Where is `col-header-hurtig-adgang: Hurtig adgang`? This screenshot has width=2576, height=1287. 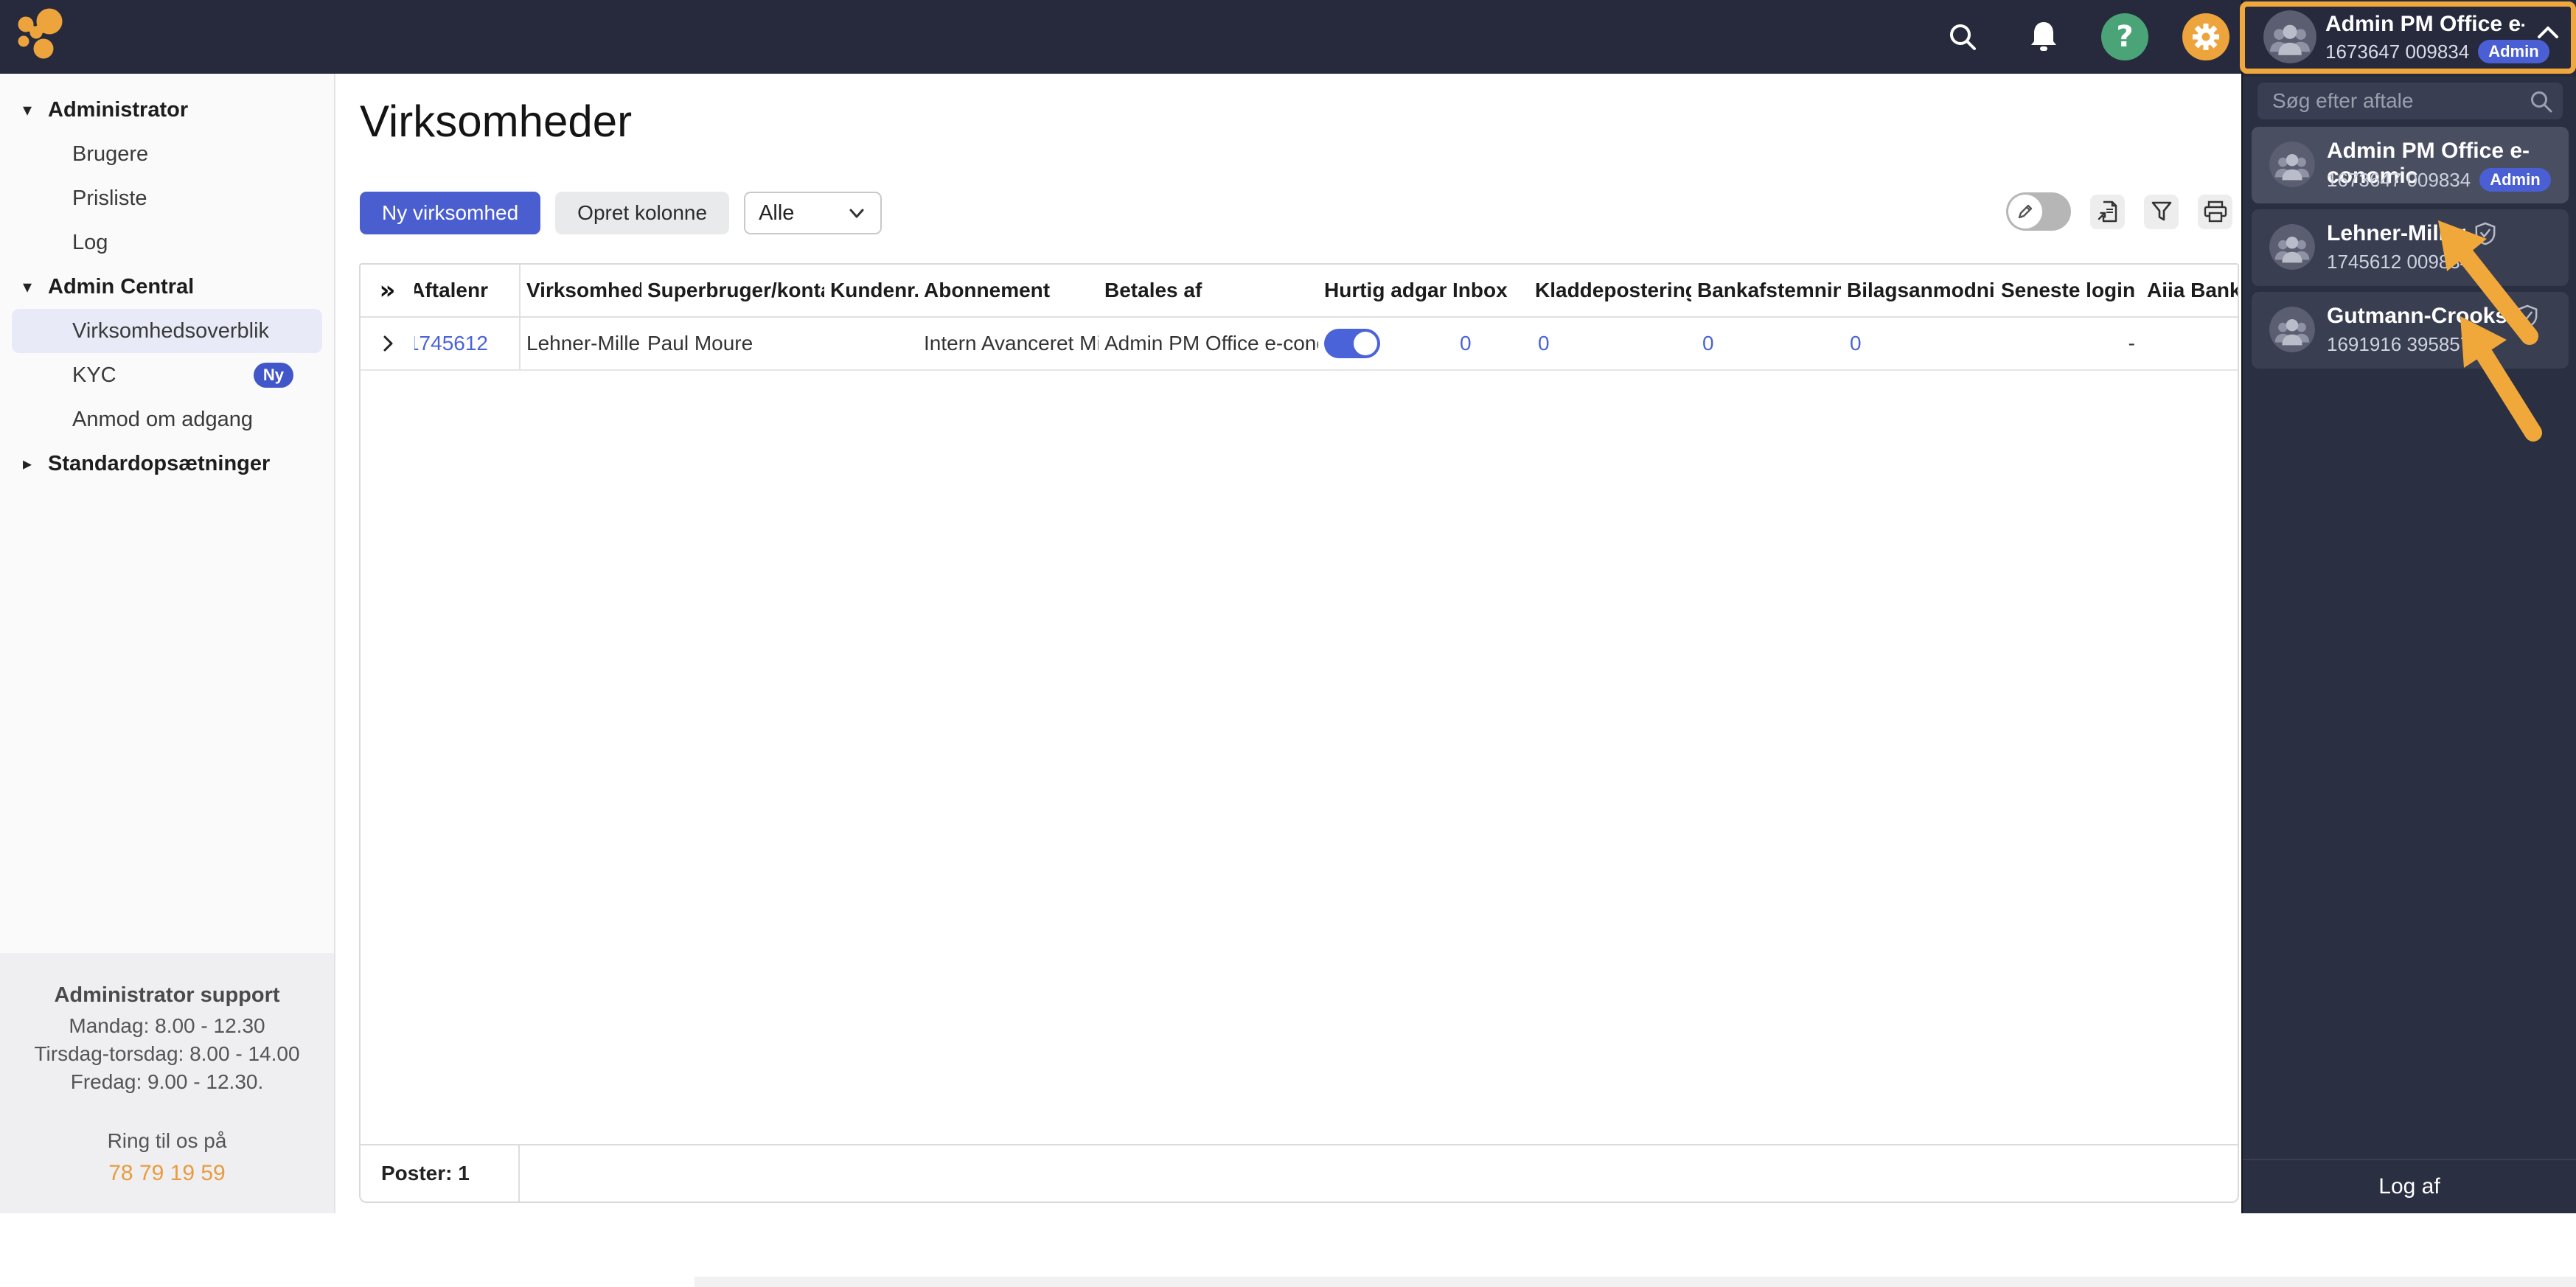
col-header-hurtig-adgang: Hurtig adgang is located at coordinates (1383, 290).